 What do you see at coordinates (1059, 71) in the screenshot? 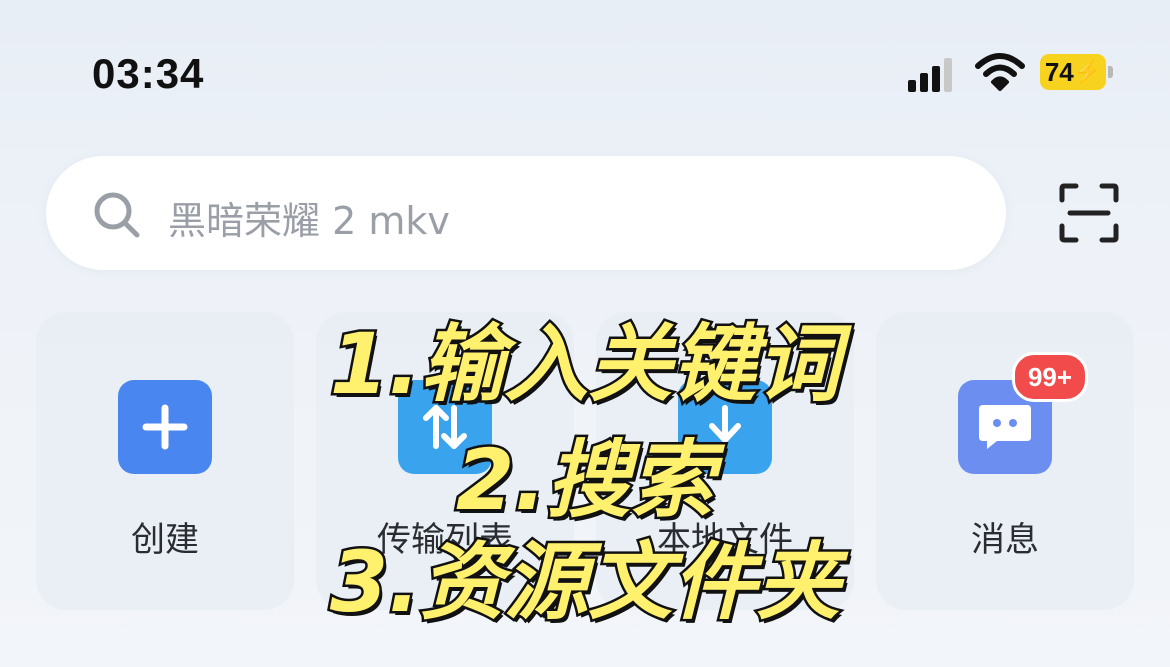
I see `battery-level: 74` at bounding box center [1059, 71].